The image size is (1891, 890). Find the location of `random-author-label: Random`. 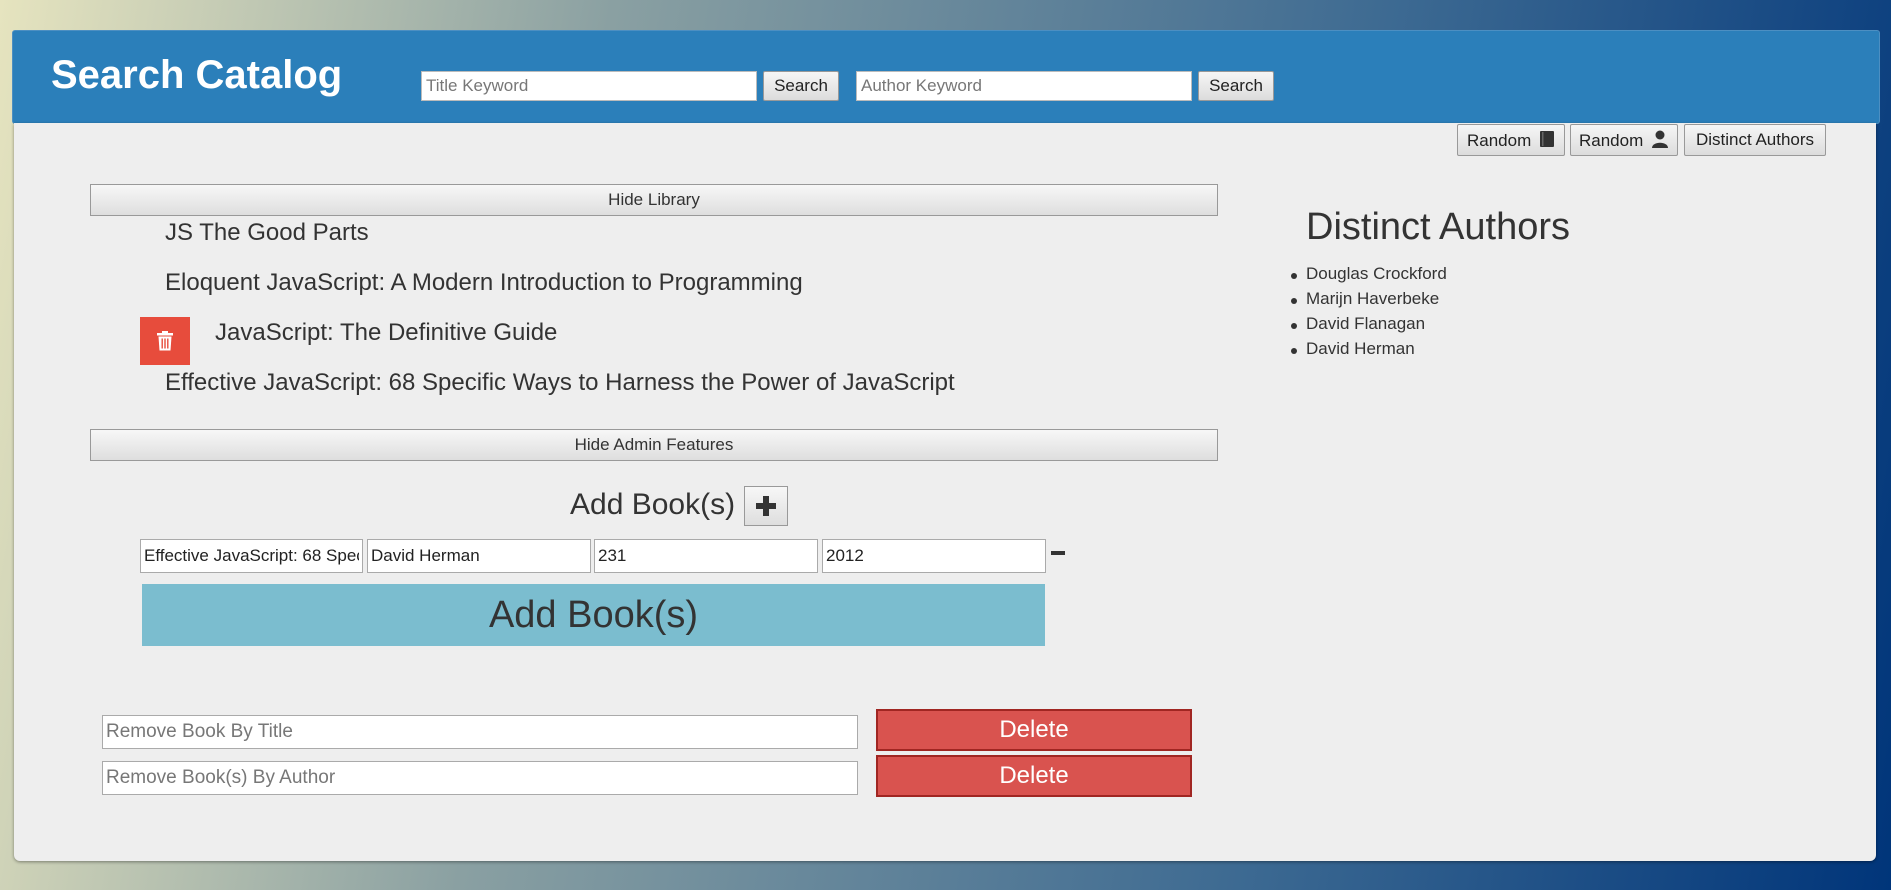

random-author-label: Random is located at coordinates (1611, 140).